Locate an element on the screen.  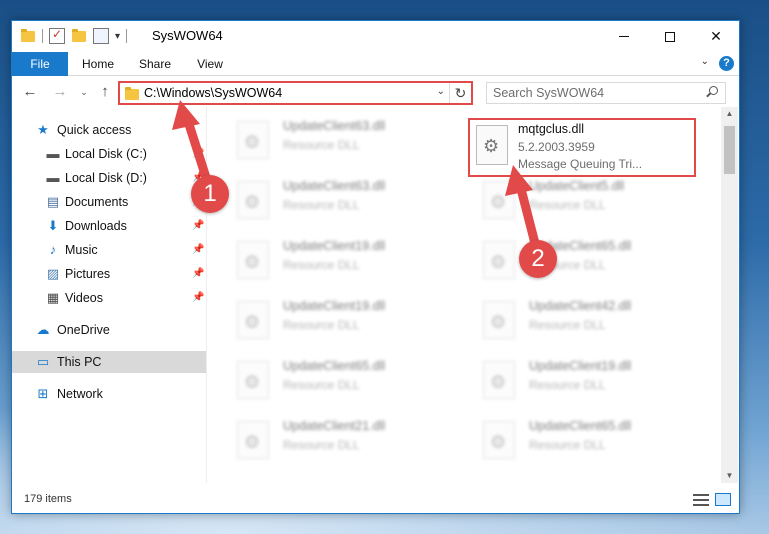
minimize-button is located at coordinates (624, 36).